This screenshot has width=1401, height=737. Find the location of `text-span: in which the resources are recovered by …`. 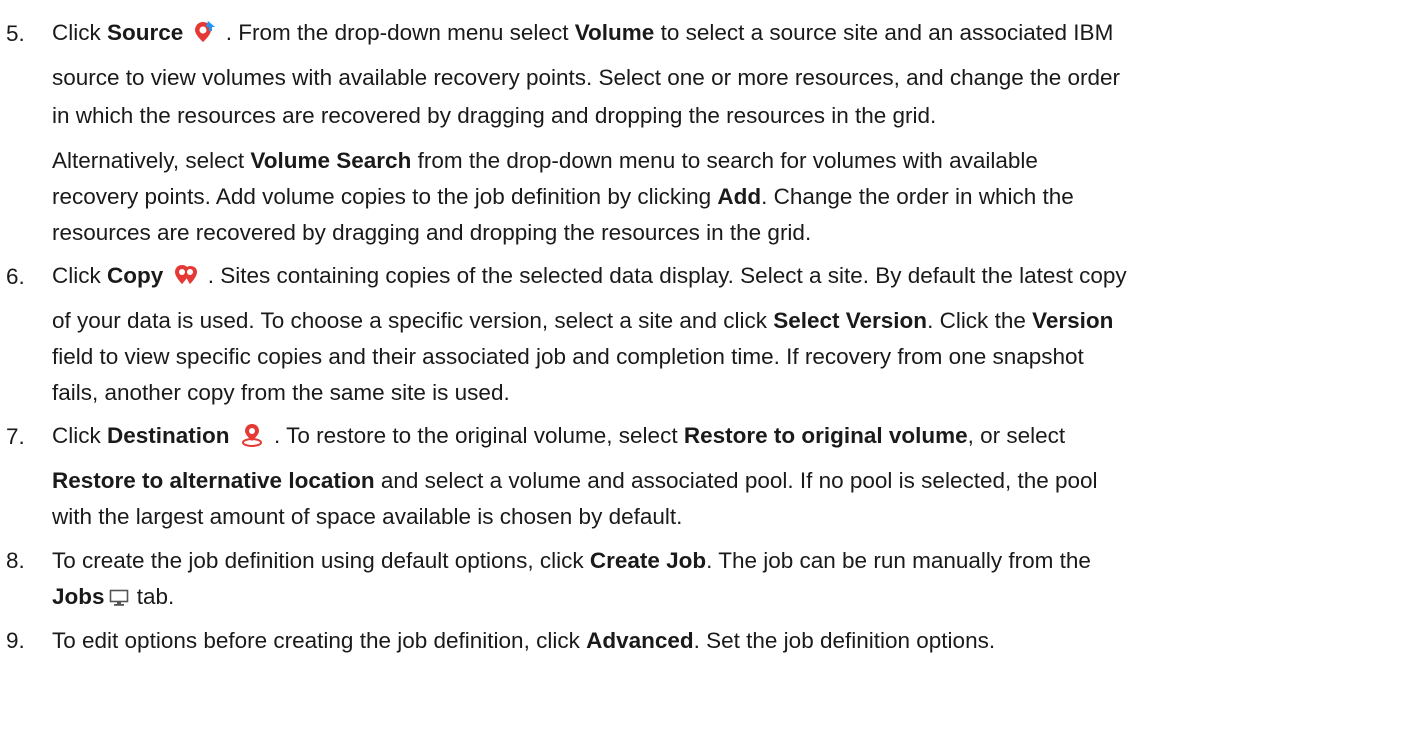

text-span: in which the resources are recovered by … is located at coordinates (494, 115).